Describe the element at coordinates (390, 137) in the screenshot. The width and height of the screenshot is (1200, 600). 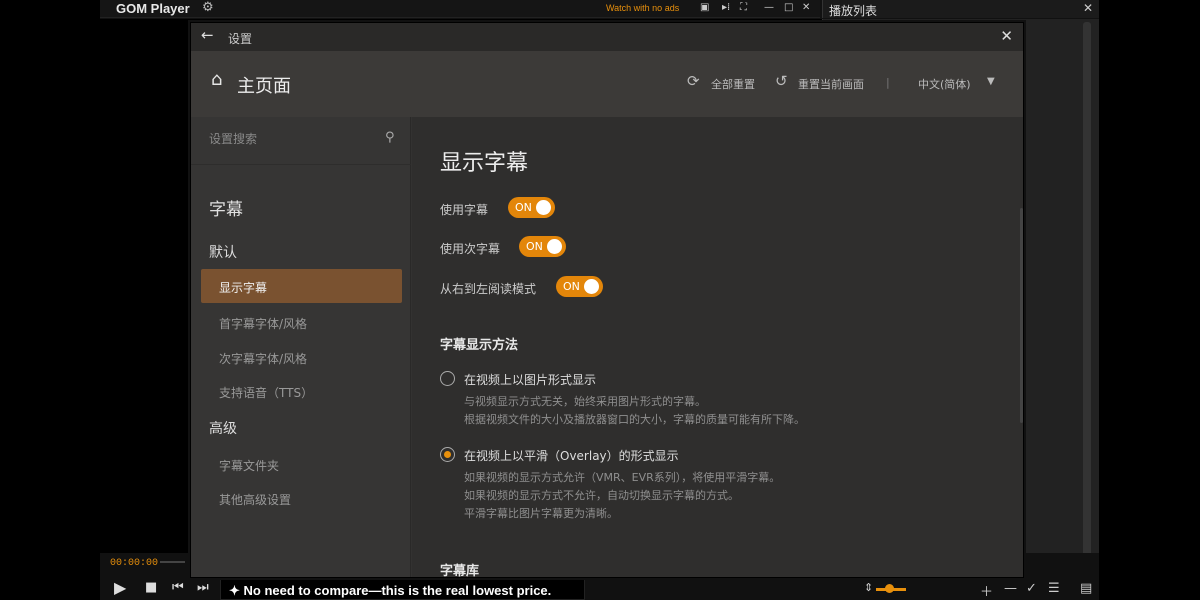
I see `search-icon: ⚲` at that location.